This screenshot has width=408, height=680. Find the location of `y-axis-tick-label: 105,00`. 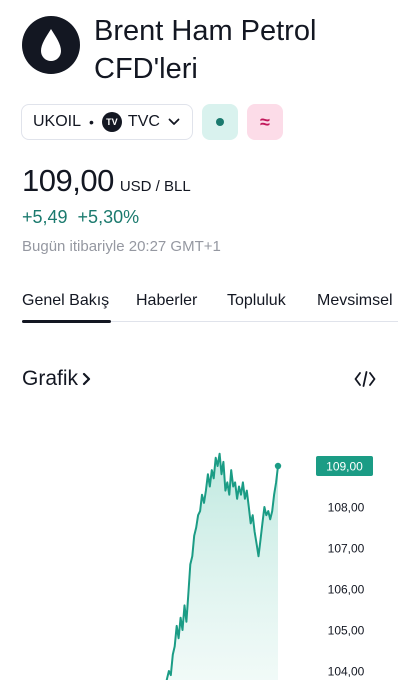

y-axis-tick-label: 105,00 is located at coordinates (346, 631).